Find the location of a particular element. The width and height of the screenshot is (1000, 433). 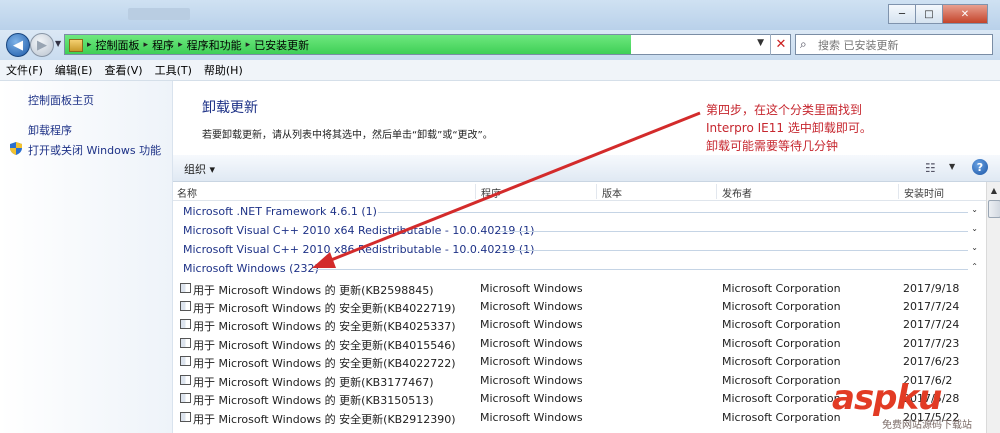

uninstall-program-link: 卸载程序 is located at coordinates (50, 130).